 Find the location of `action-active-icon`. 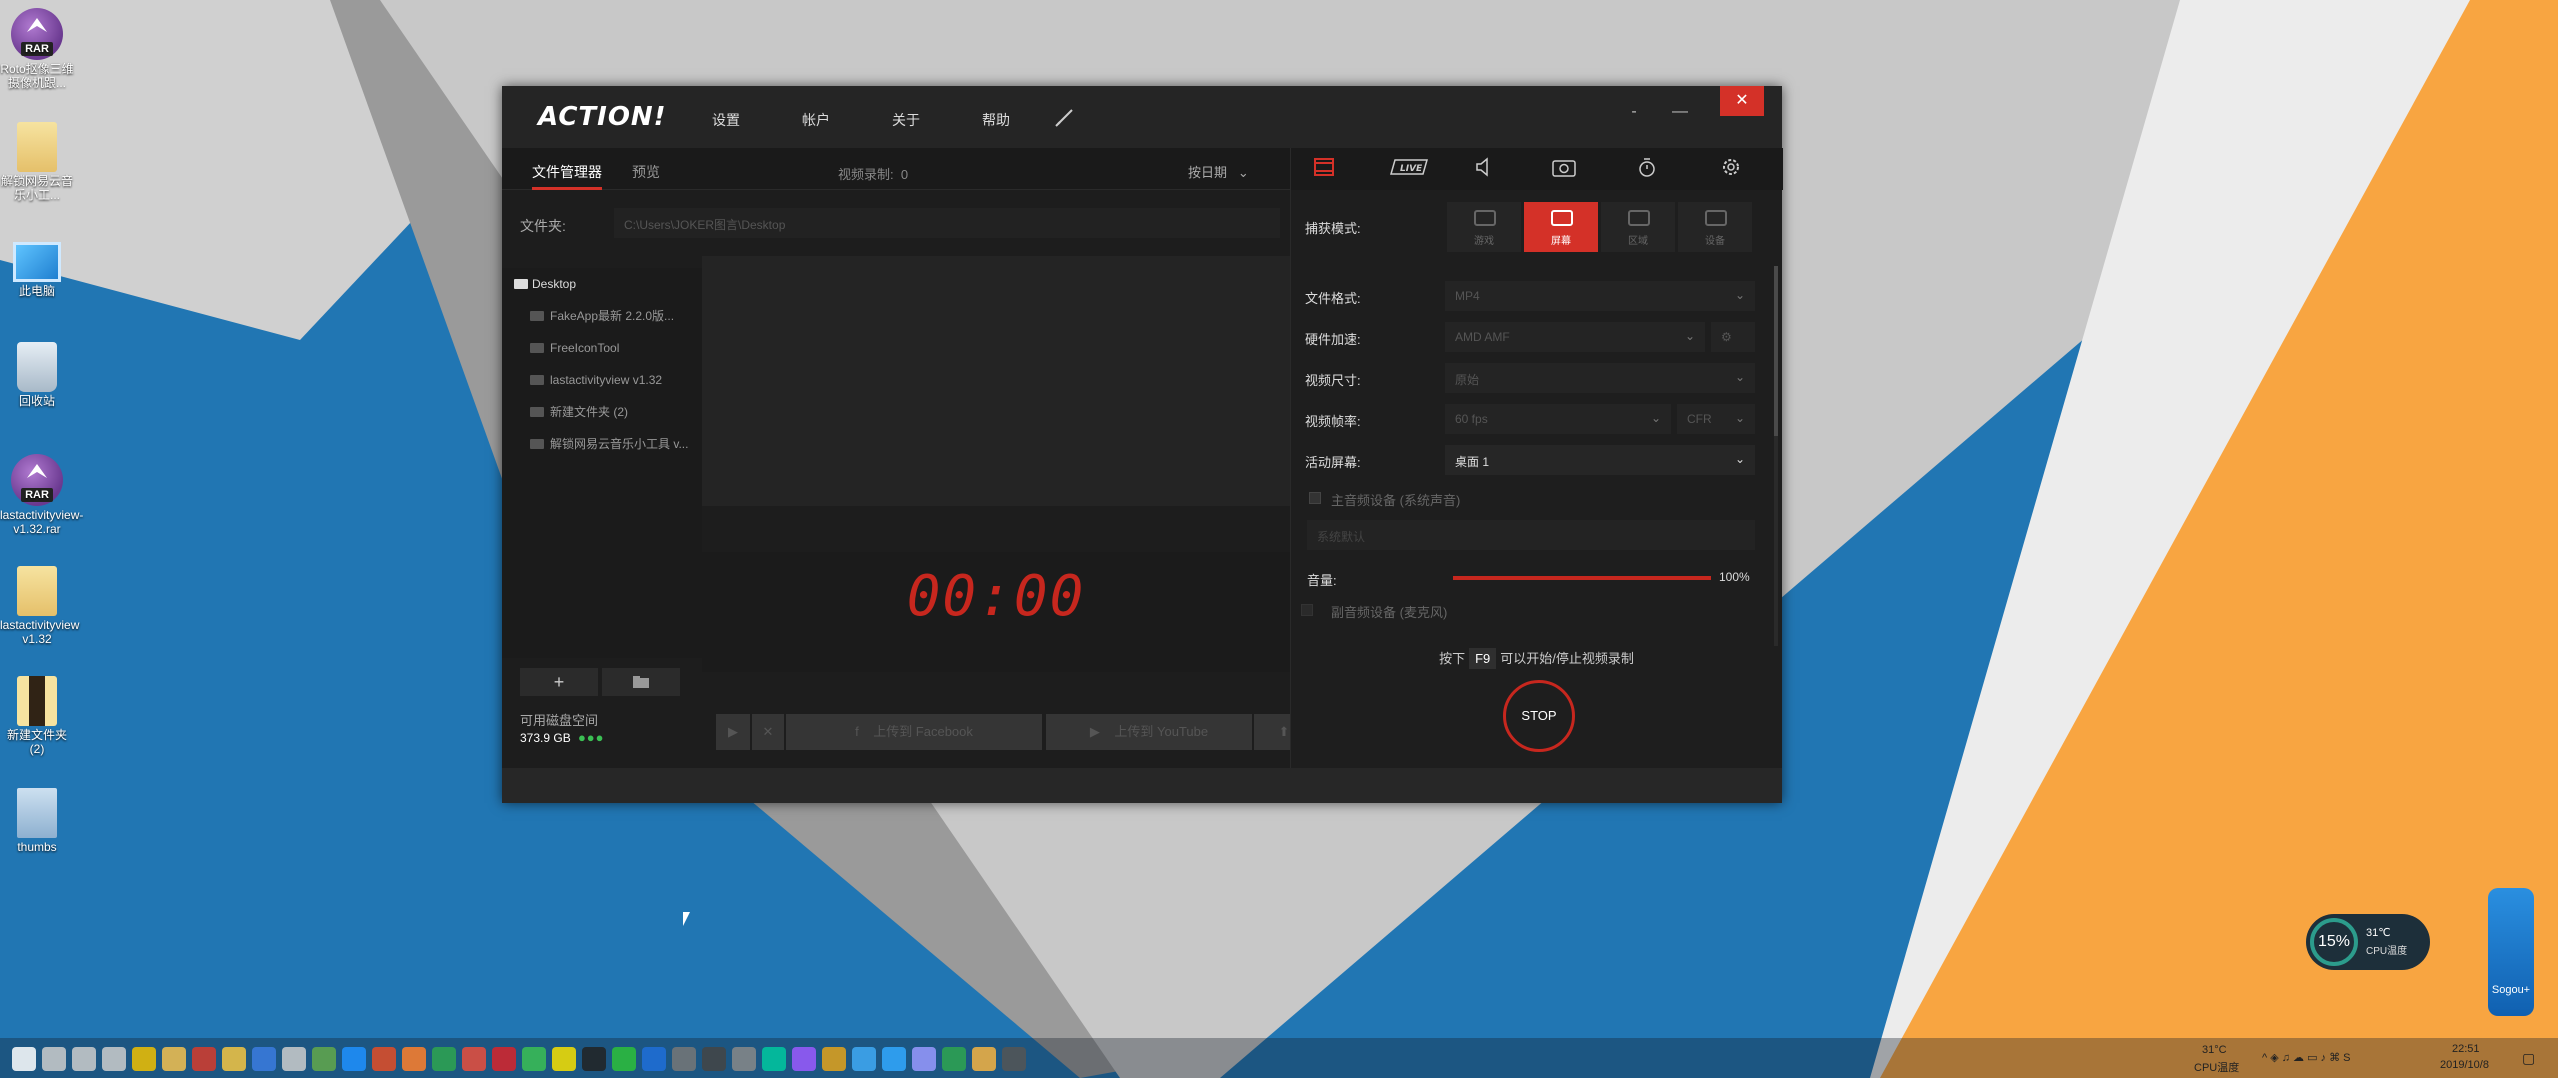

action-active-icon is located at coordinates (1014, 1059).